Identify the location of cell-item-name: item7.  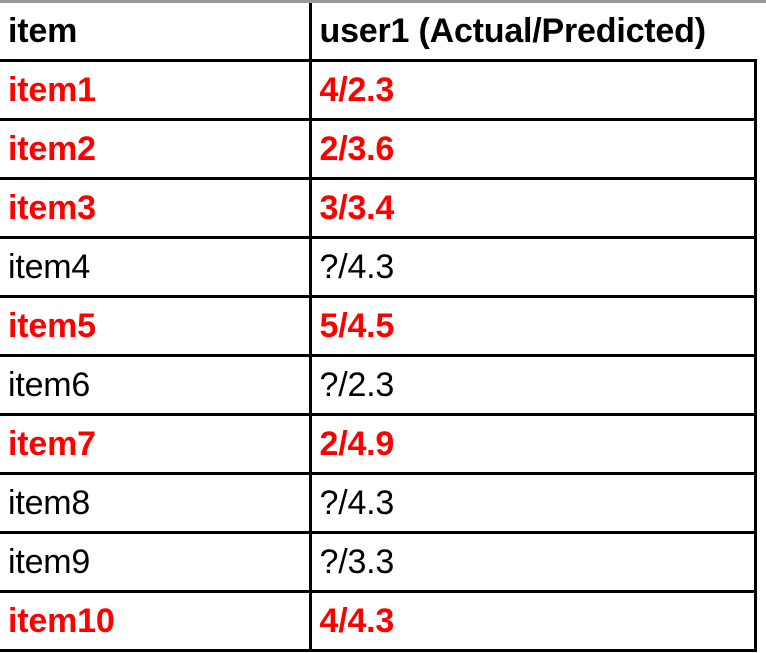
(156, 444).